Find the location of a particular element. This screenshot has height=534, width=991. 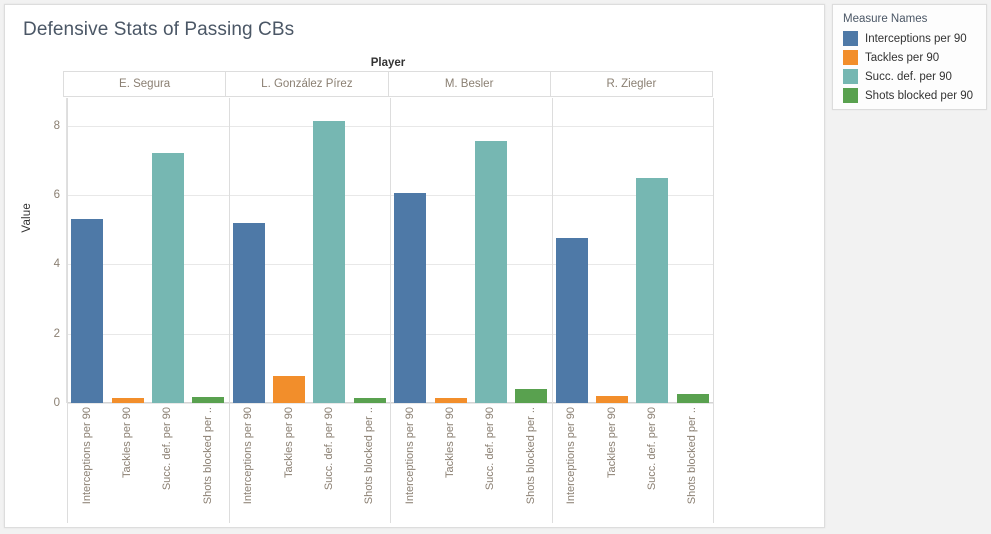

y-axis-tick-label: 8 is located at coordinates (56, 125).